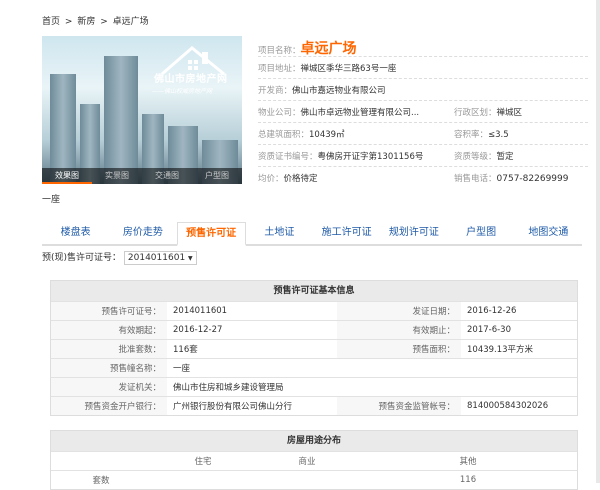  I want to click on permit-selector: 预(现)售许可证号： 2014011601 ▼, so click(119, 257).